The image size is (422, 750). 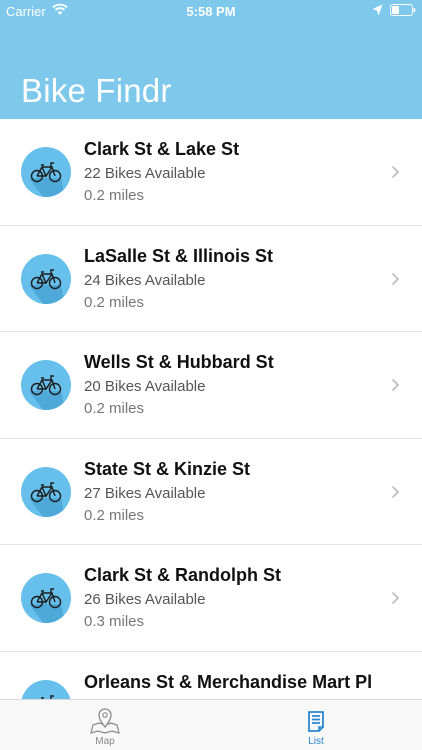 I want to click on tab-map-label: Map, so click(x=105, y=741).